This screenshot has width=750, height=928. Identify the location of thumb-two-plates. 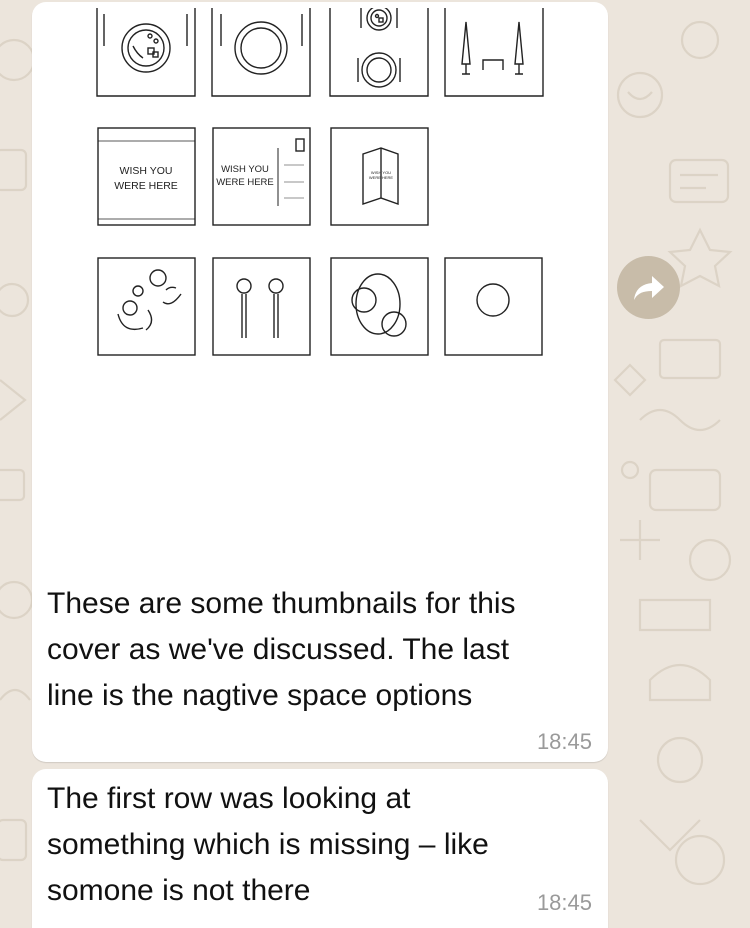
(379, 52).